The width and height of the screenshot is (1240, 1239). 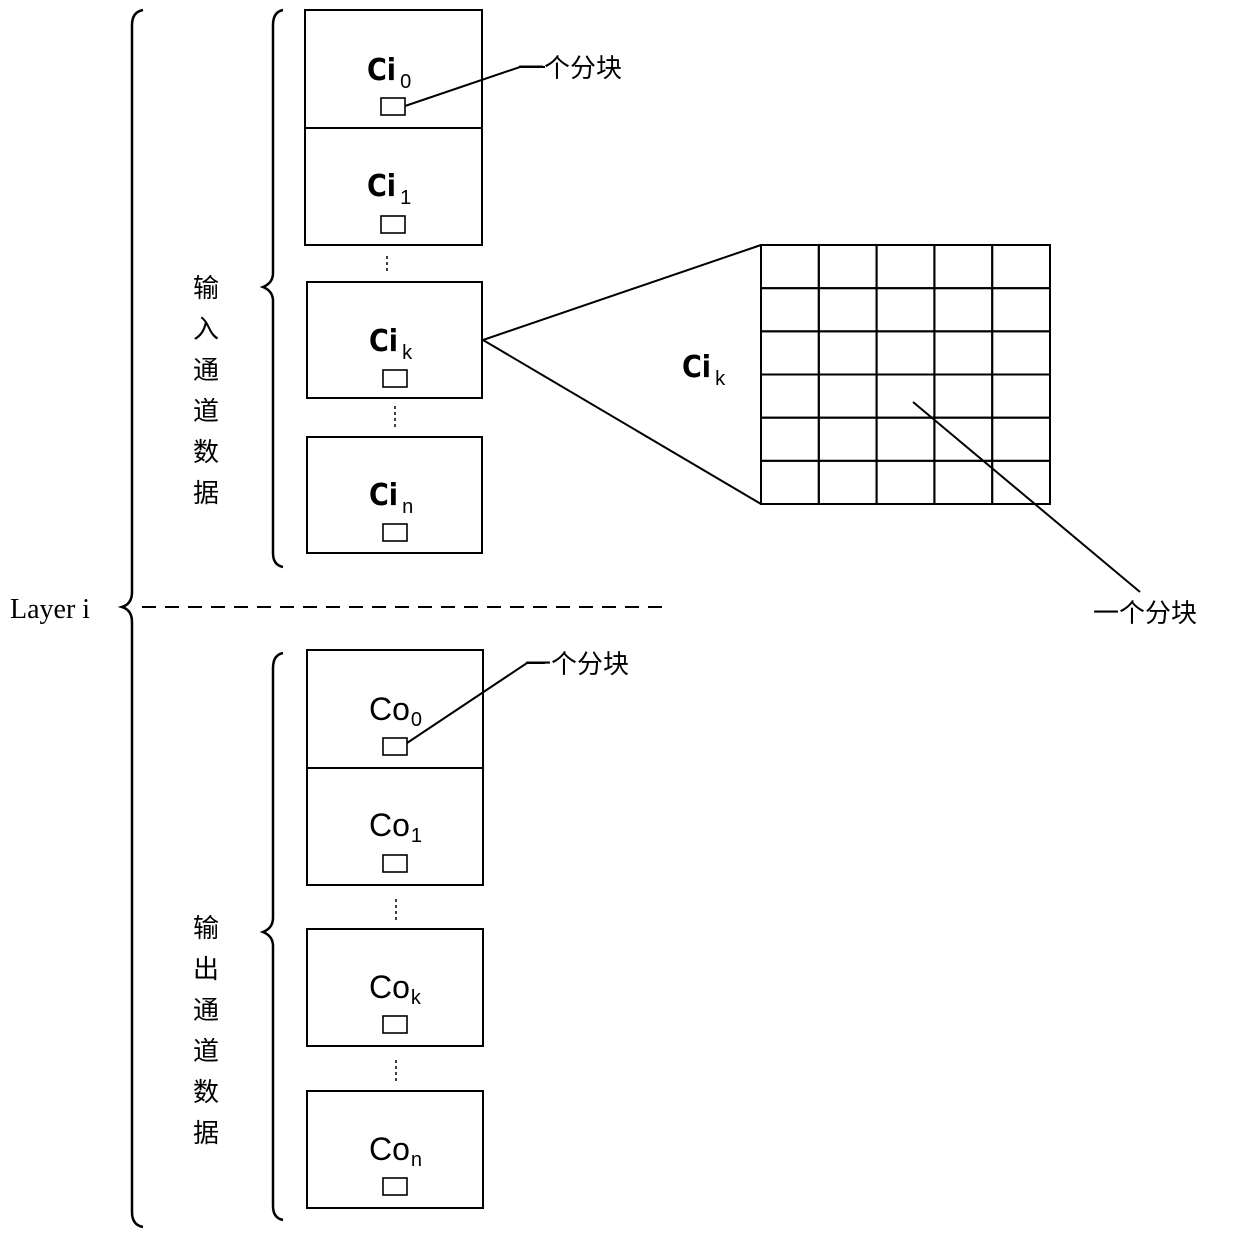 I want to click on output-group-brace, so click(x=271, y=936).